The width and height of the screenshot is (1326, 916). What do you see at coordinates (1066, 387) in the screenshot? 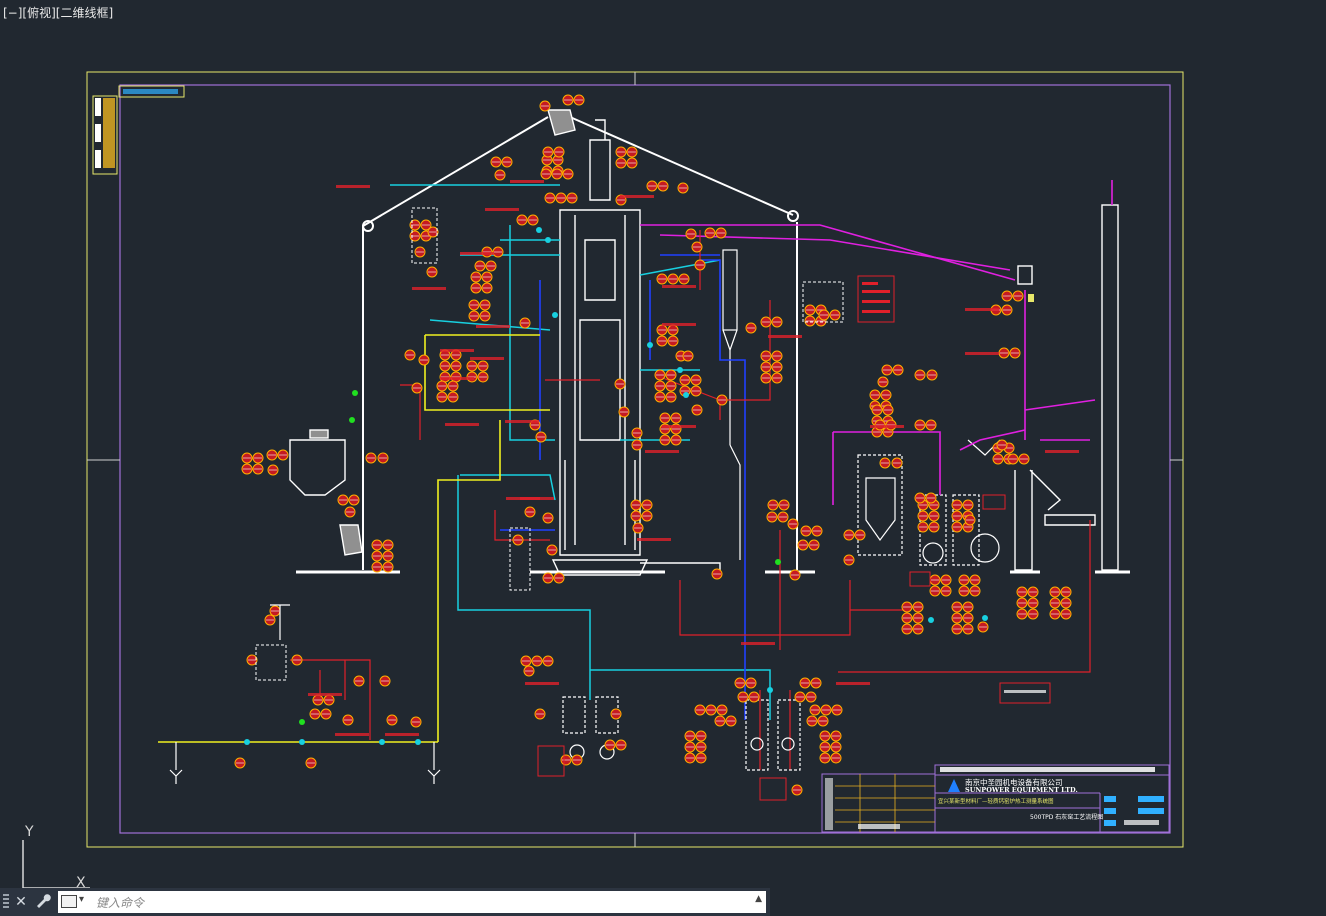
I see `chimney` at bounding box center [1066, 387].